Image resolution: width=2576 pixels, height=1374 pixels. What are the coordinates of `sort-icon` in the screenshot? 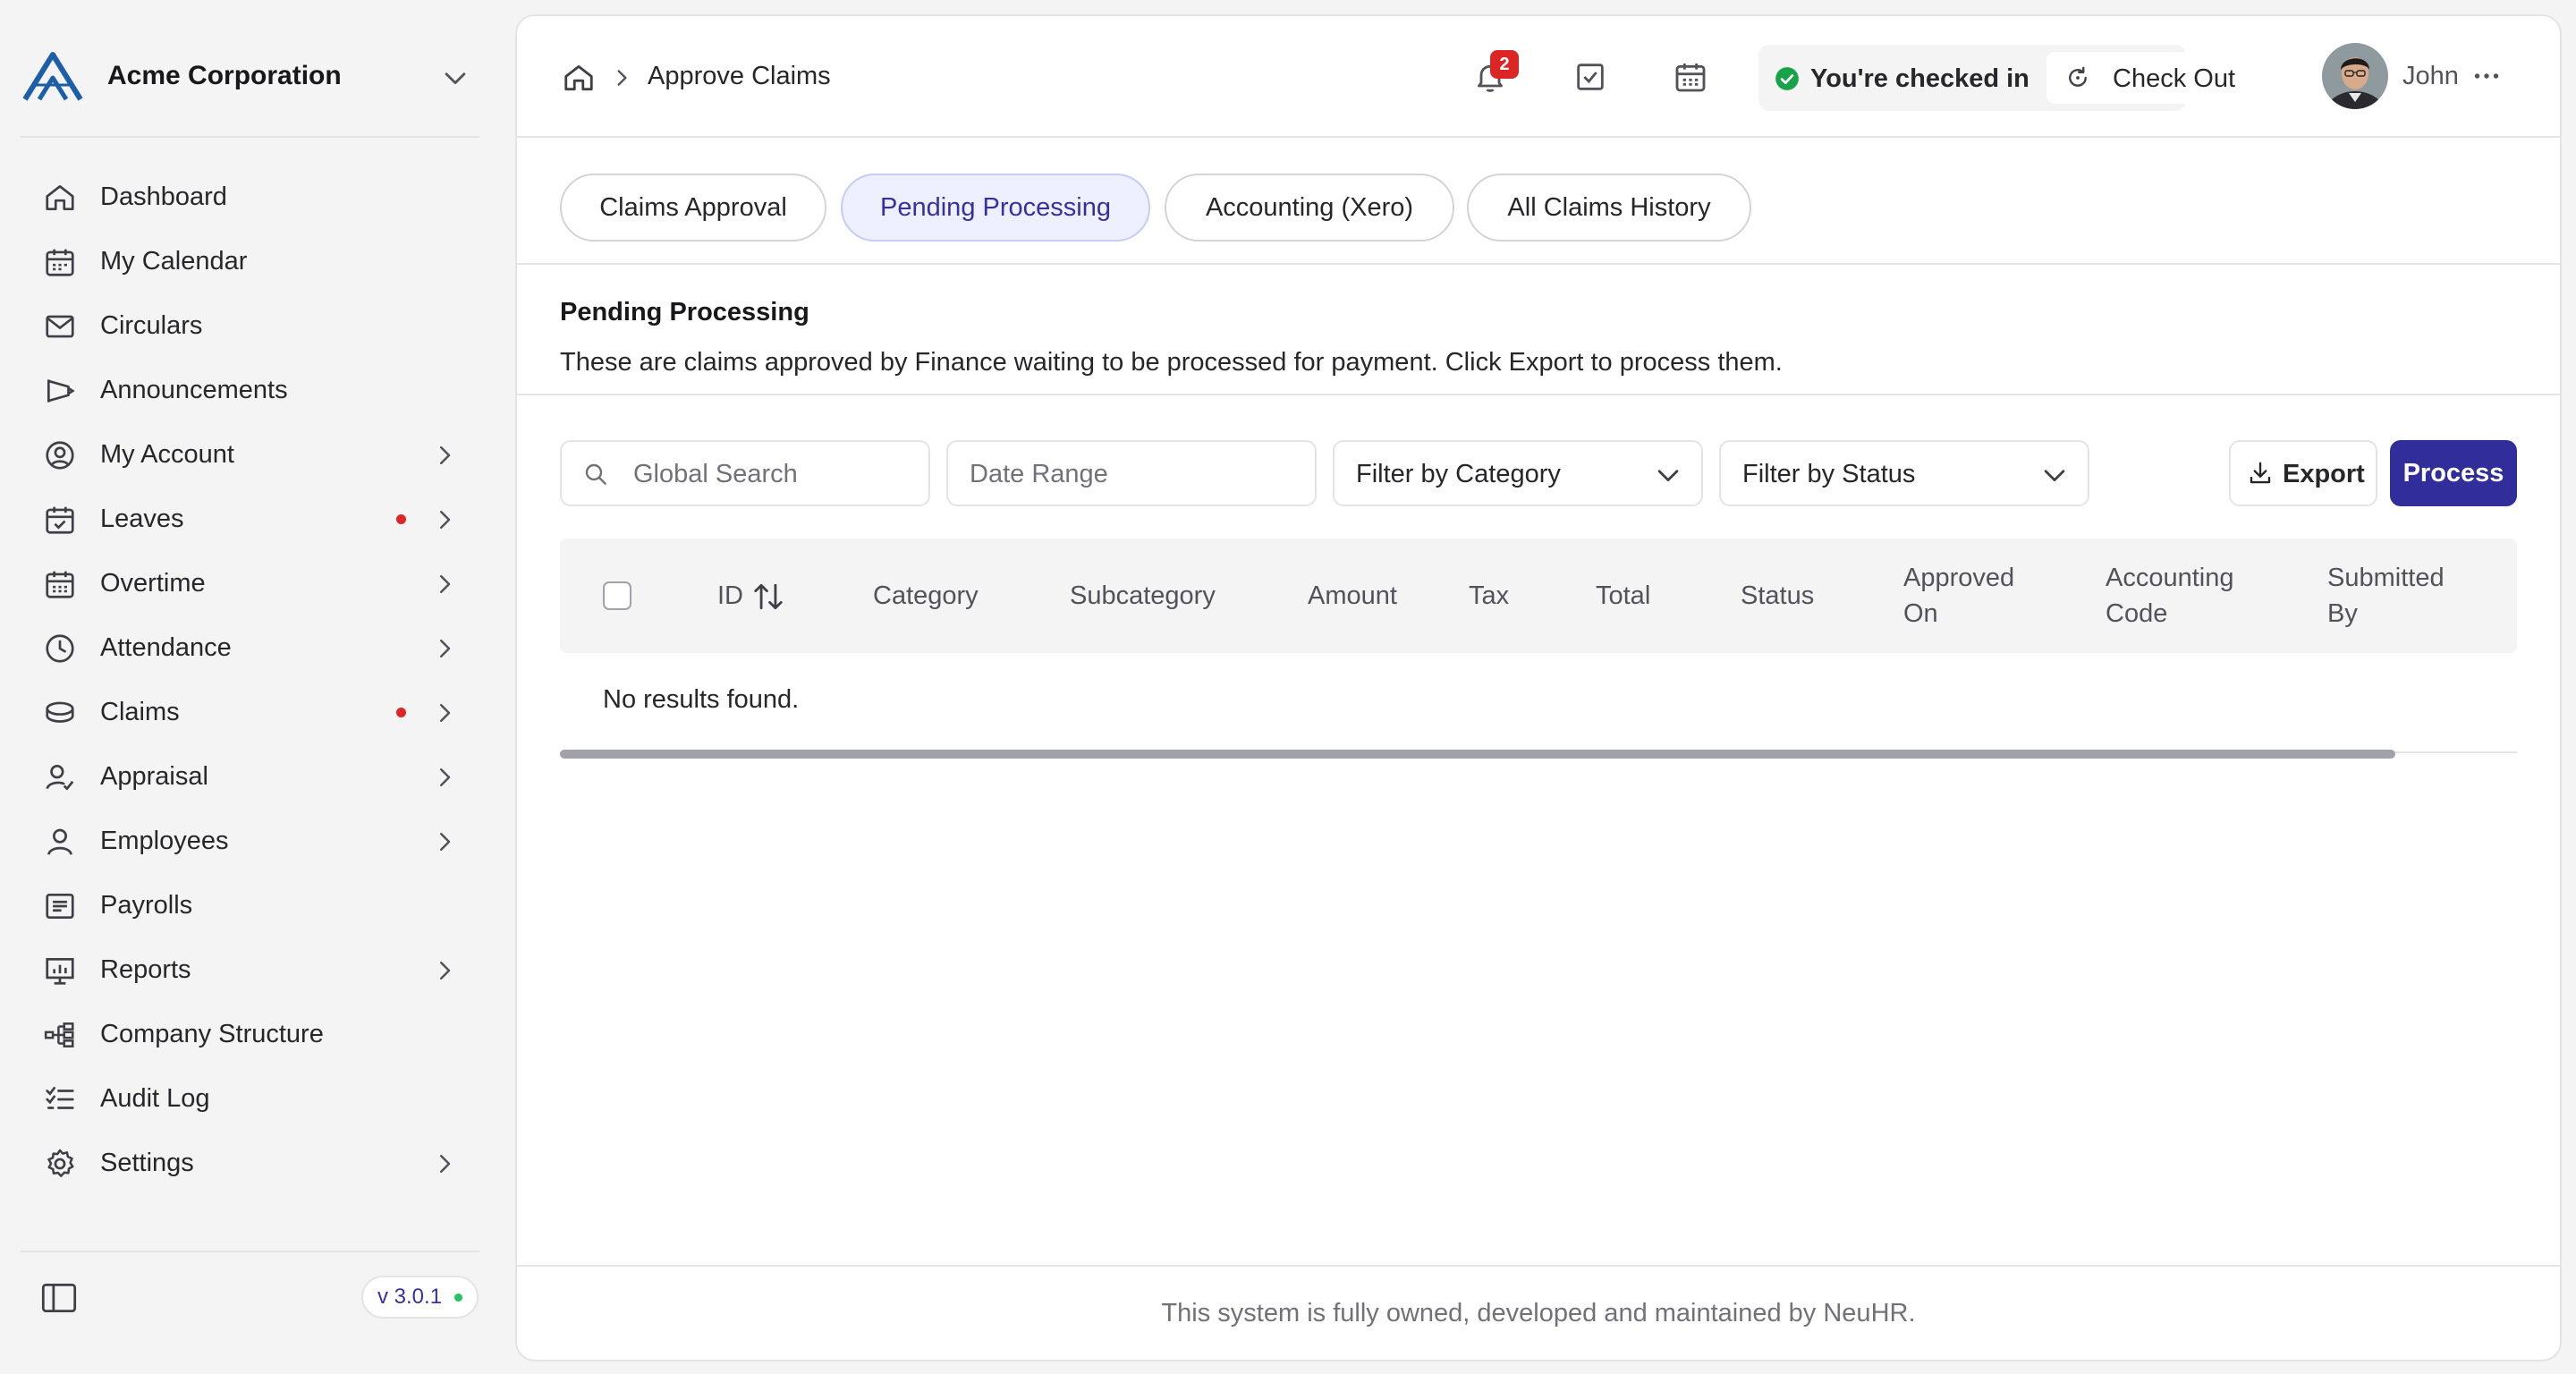 It's located at (768, 597).